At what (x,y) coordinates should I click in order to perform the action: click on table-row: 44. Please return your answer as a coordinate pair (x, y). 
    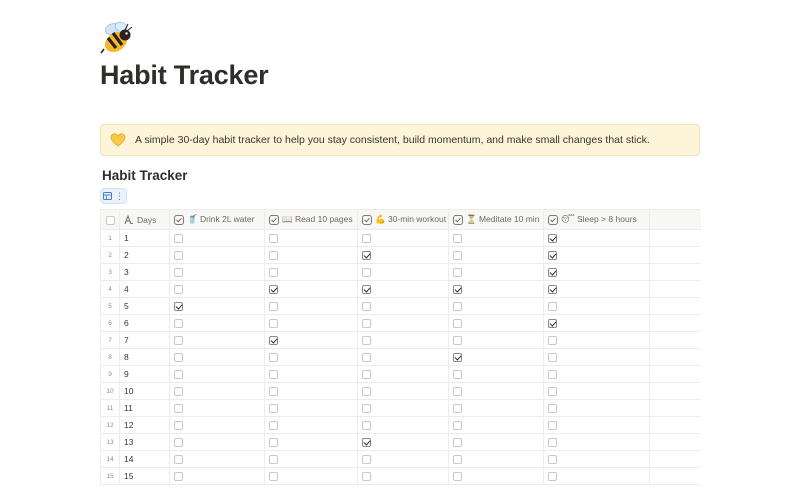
    Looking at the image, I should click on (400, 289).